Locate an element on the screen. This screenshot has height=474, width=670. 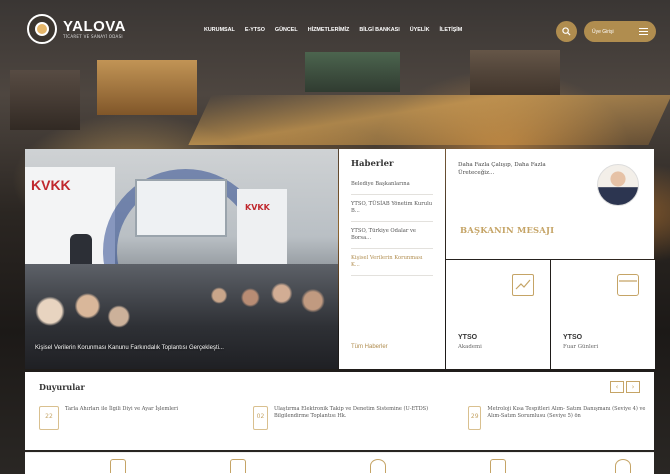
search-icon is located at coordinates (566, 31).